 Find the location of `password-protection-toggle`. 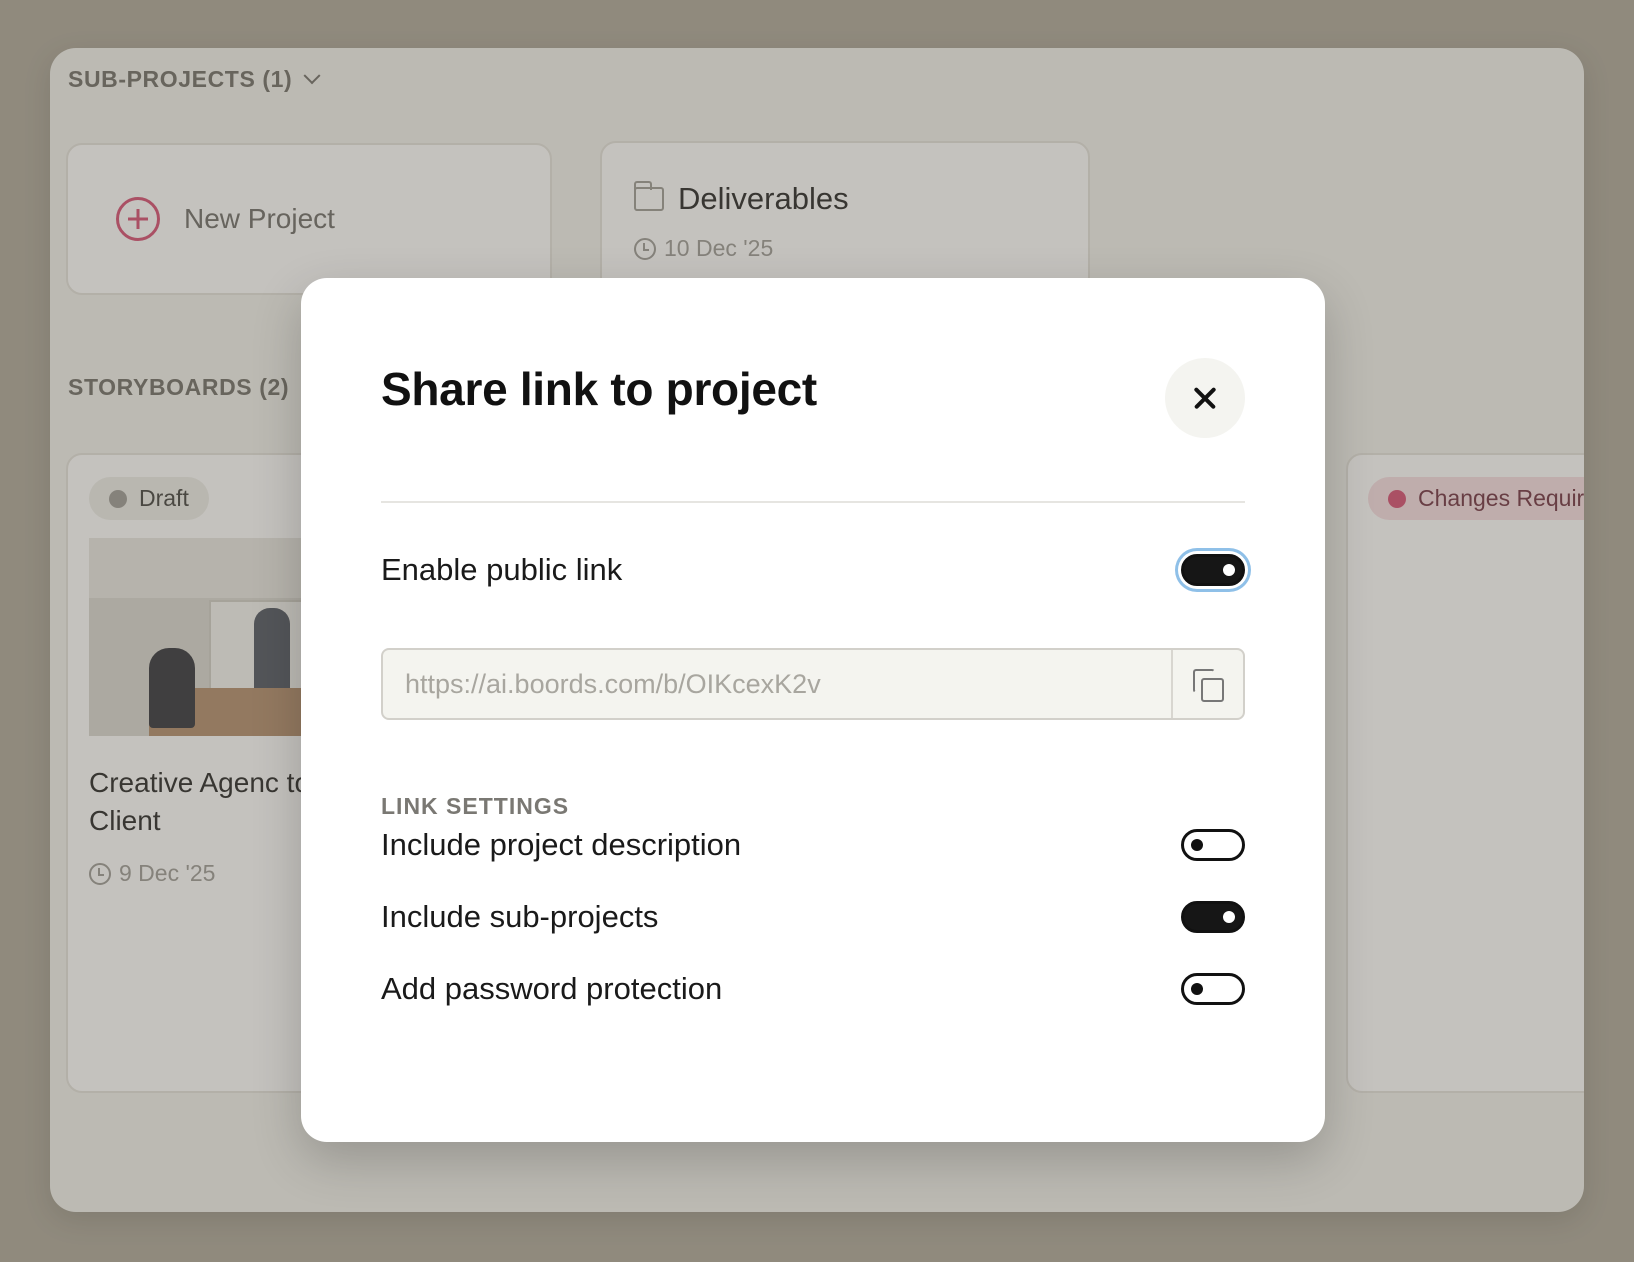

password-protection-toggle is located at coordinates (1213, 989).